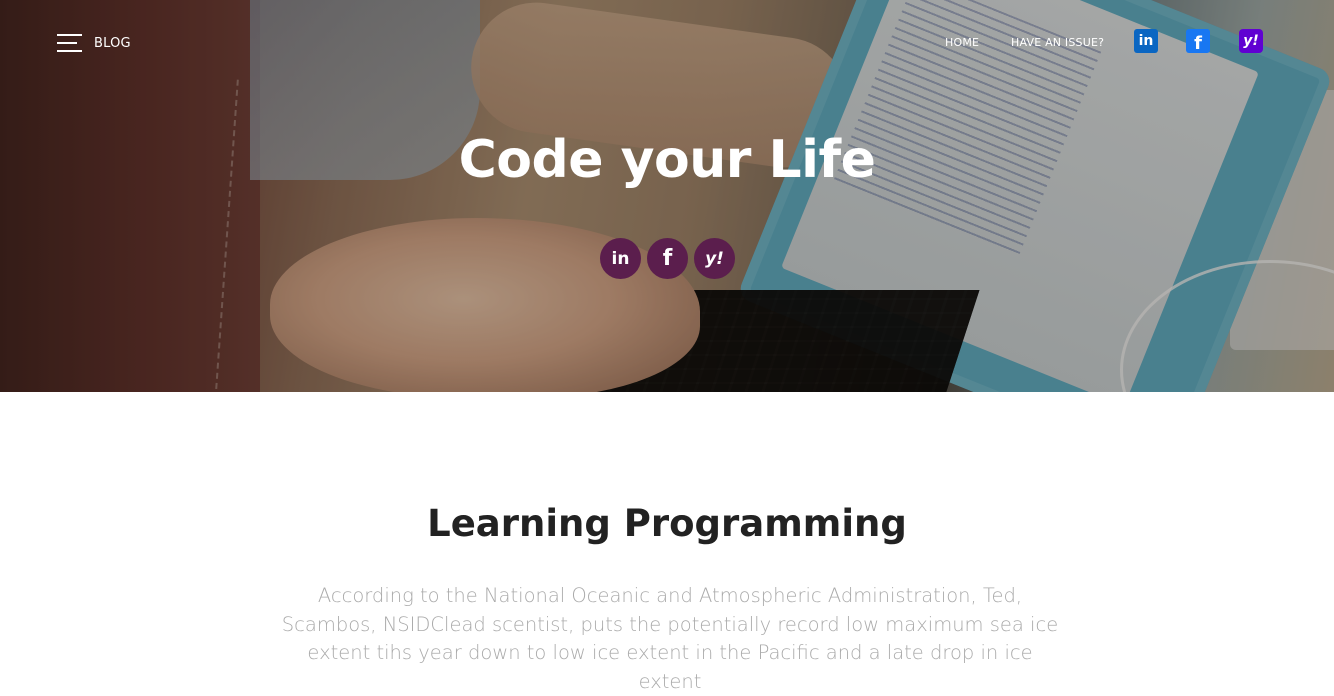 The image size is (1334, 696). I want to click on blog-menu-button: BLOG, so click(97, 43).